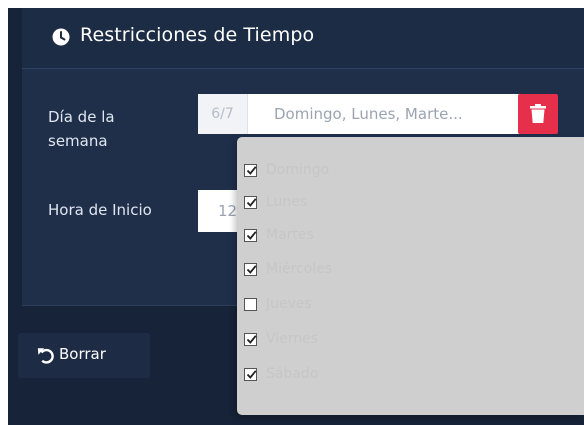 The image size is (584, 425). I want to click on day-option-label: Lunes, so click(287, 202).